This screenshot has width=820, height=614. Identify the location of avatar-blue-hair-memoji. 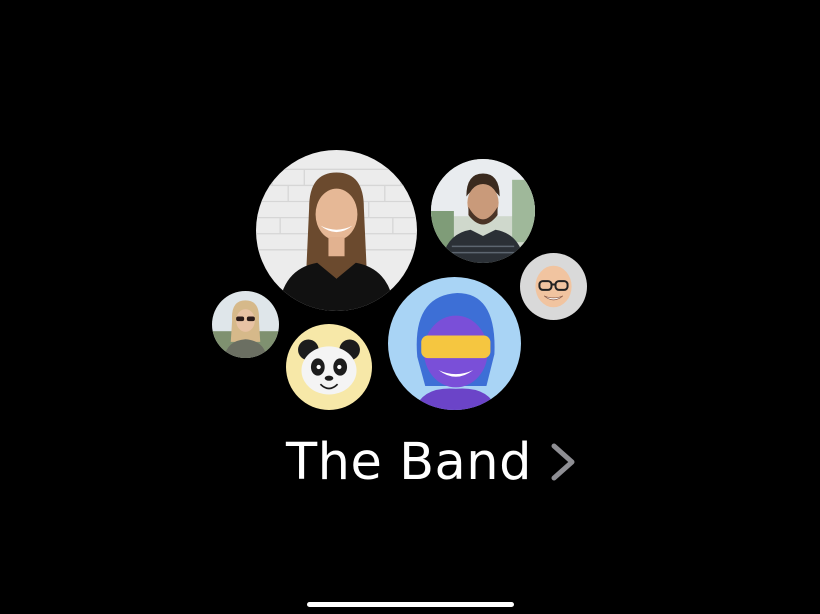
(454, 343).